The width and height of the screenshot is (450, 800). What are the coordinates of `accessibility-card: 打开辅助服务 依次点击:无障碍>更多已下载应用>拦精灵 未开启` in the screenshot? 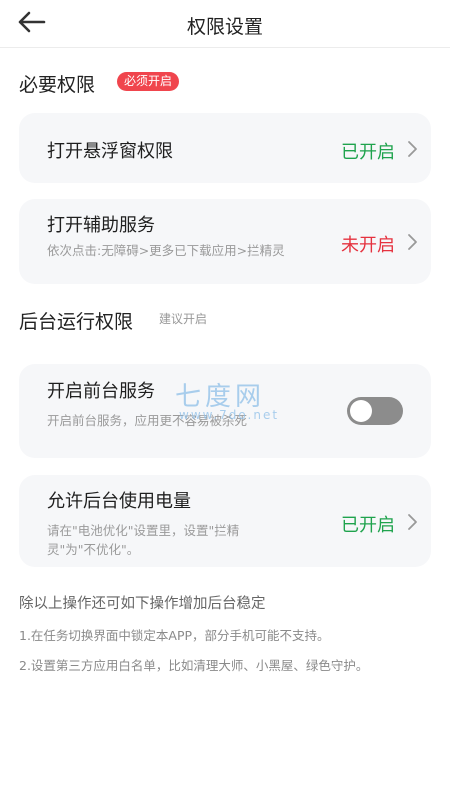 It's located at (225, 241).